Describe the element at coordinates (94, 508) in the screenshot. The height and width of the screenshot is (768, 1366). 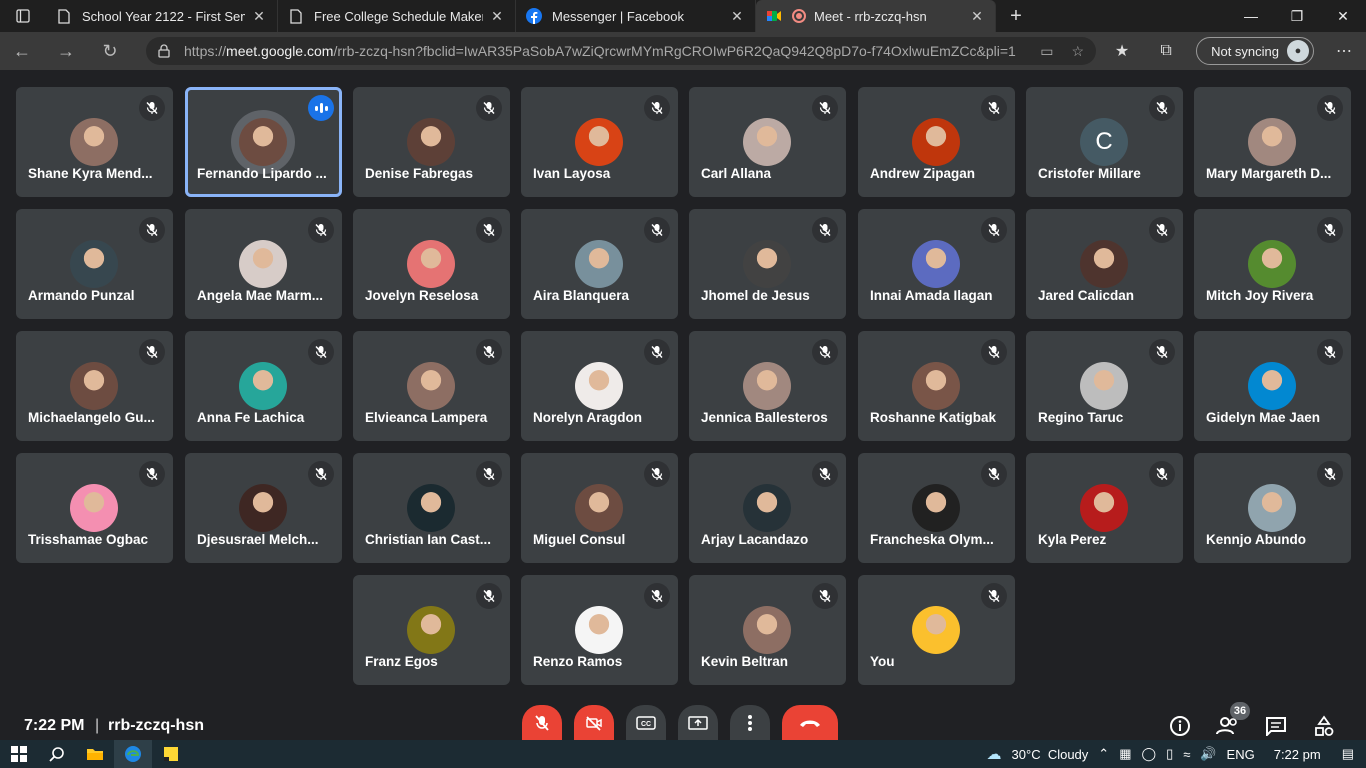
I see `participant-tile: Trisshamae Ogbac` at that location.